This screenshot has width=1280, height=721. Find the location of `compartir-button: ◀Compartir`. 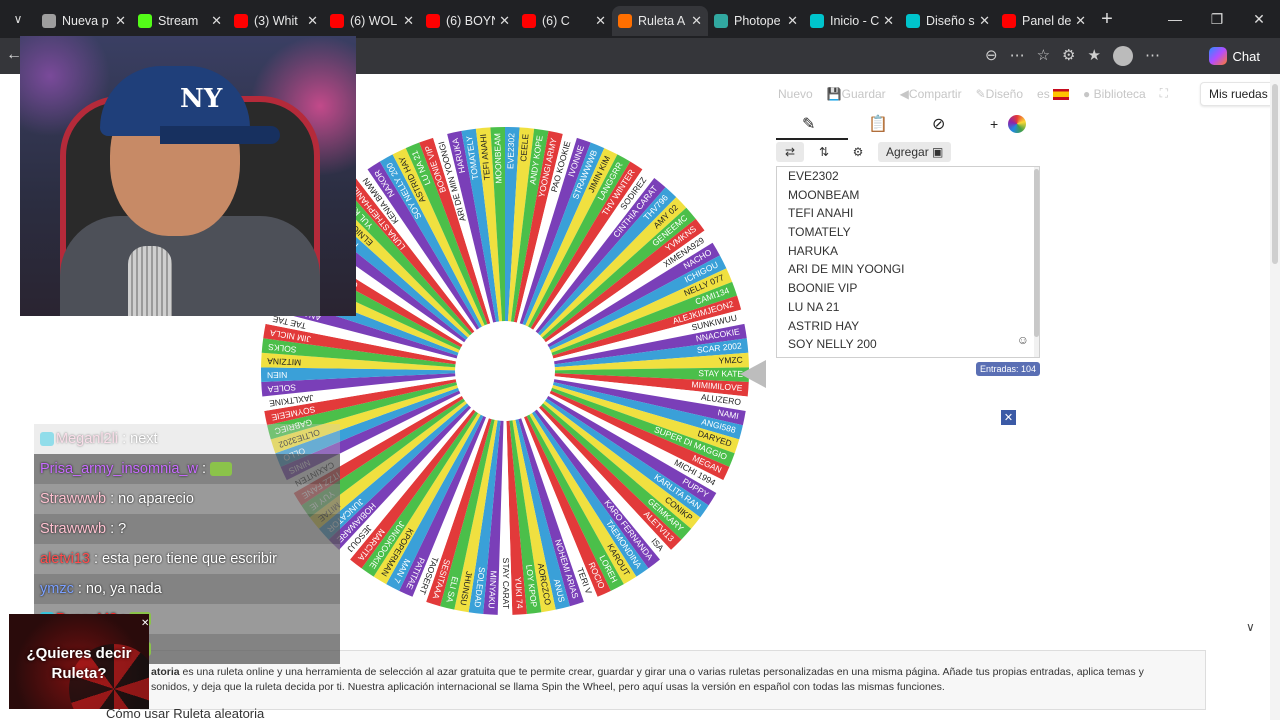

compartir-button: ◀Compartir is located at coordinates (931, 94).